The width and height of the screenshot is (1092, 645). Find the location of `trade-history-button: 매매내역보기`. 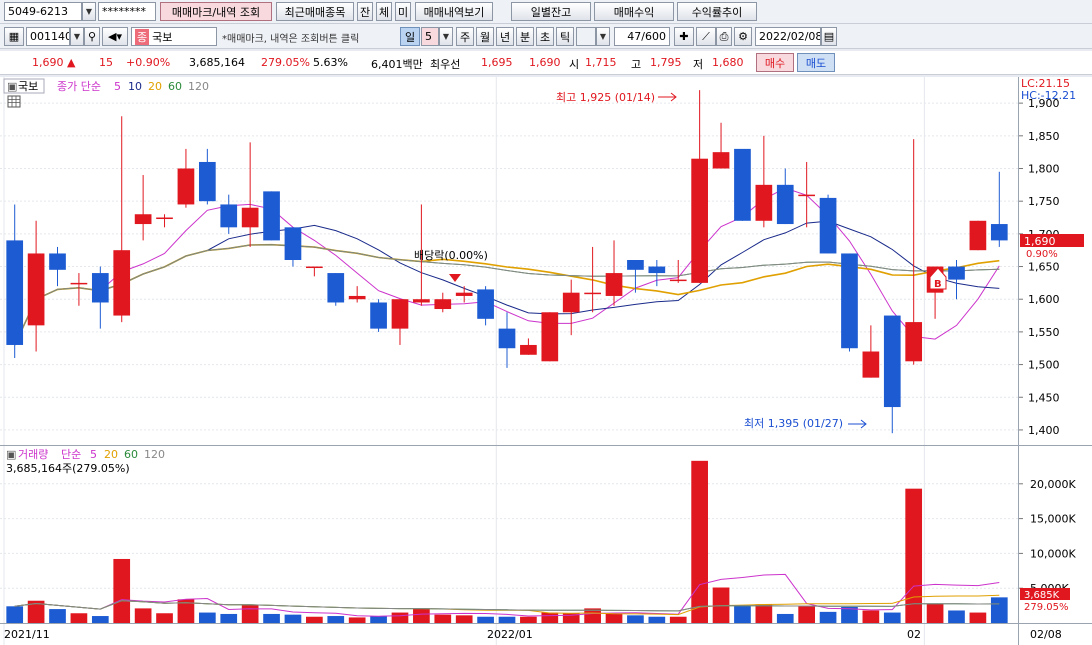

trade-history-button: 매매내역보기 is located at coordinates (454, 11).